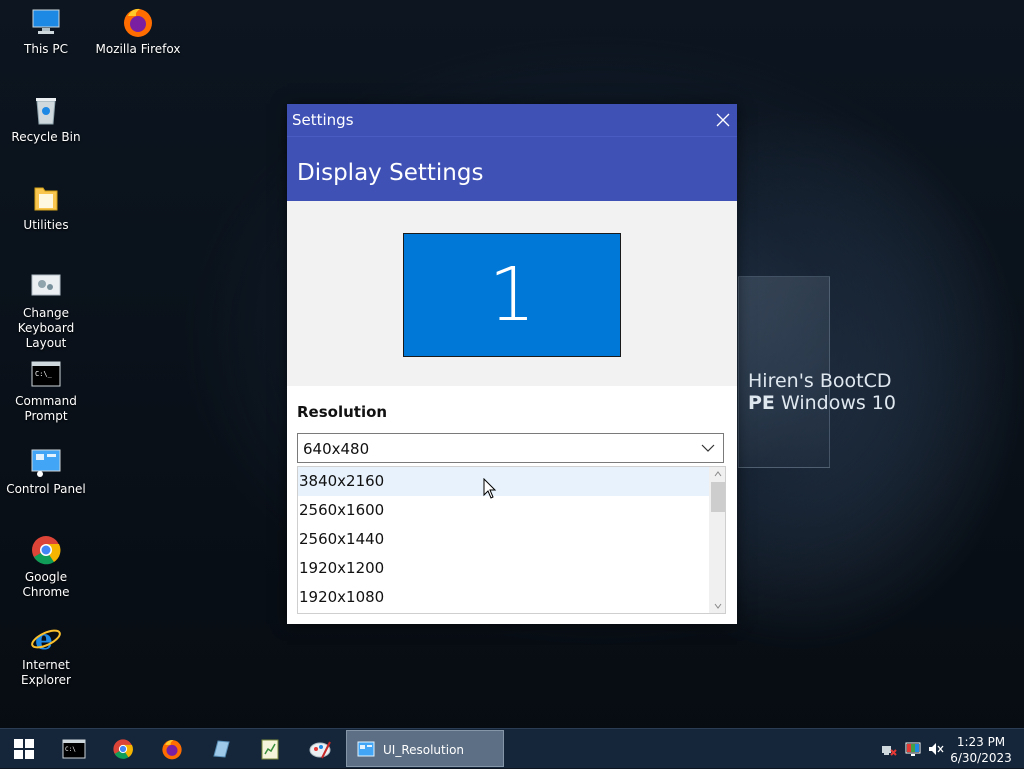 This screenshot has width=1024, height=769. I want to click on monitor-1-tile: 1, so click(512, 295).